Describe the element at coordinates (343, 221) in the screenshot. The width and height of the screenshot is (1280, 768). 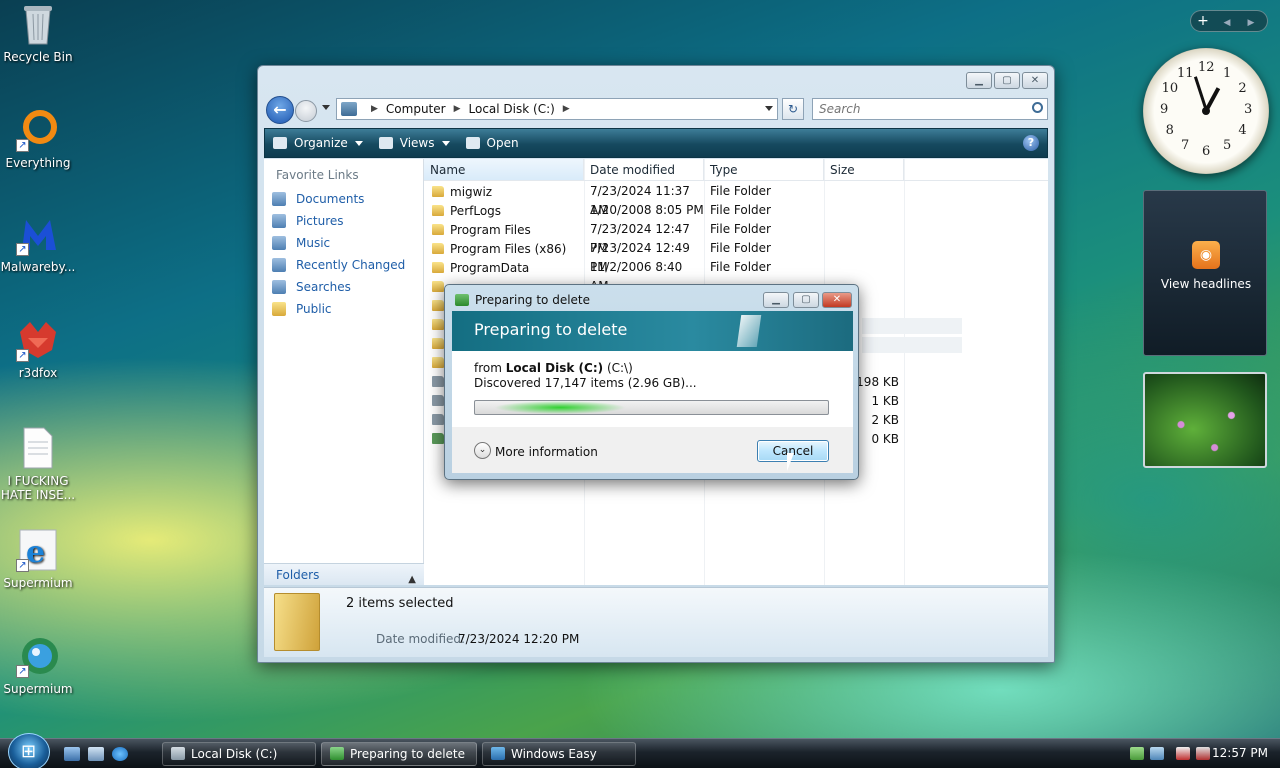
I see `nav-link-pictures: Pictures` at that location.